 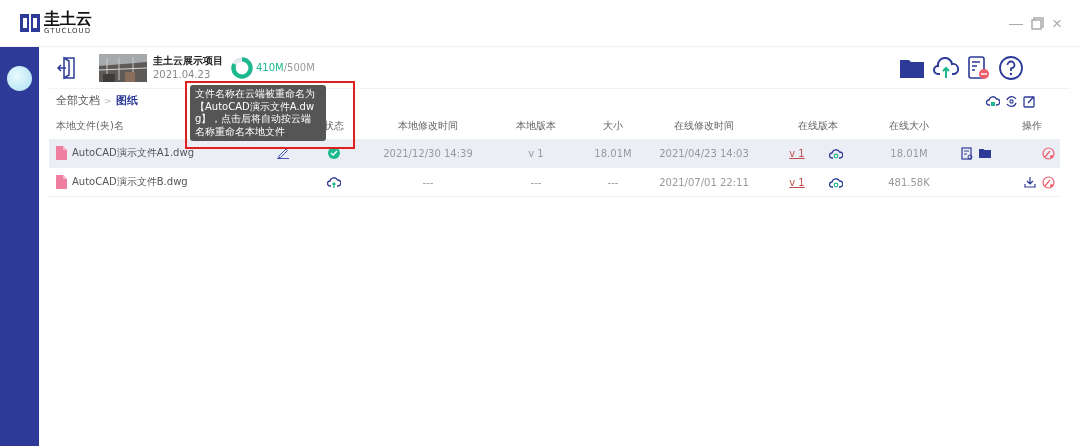 What do you see at coordinates (979, 67) in the screenshot?
I see `document-unlink-icon` at bounding box center [979, 67].